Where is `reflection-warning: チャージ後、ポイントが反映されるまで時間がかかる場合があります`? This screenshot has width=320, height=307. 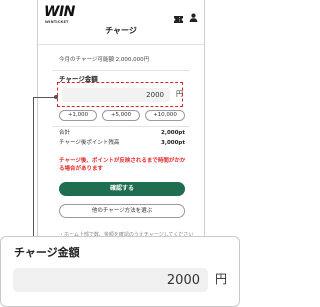
reflection-warning: チャージ後、ポイントが反映されるまで時間がかかる場合があります is located at coordinates (122, 165).